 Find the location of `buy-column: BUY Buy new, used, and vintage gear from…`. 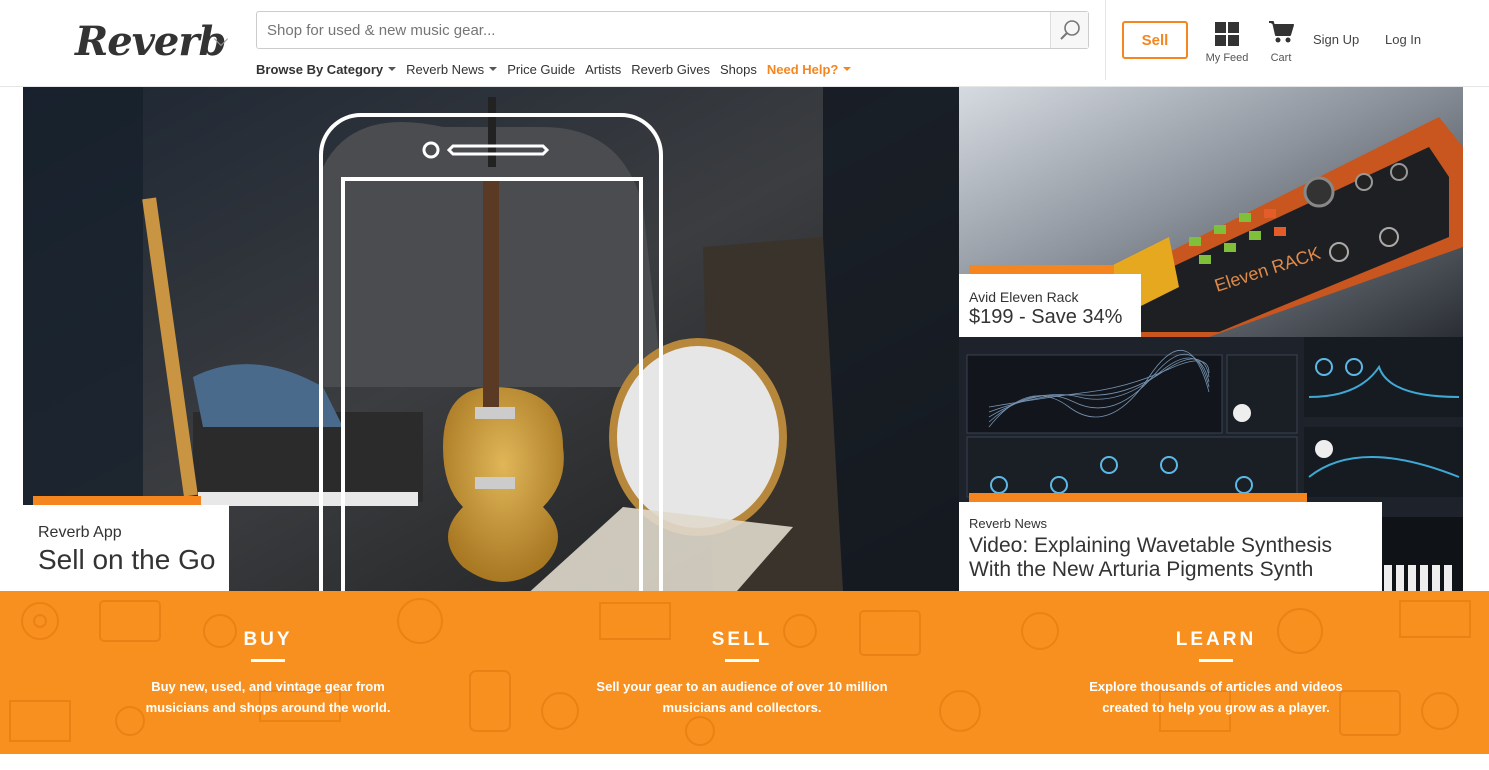

buy-column: BUY Buy new, used, and vintage gear from… is located at coordinates (268, 673).